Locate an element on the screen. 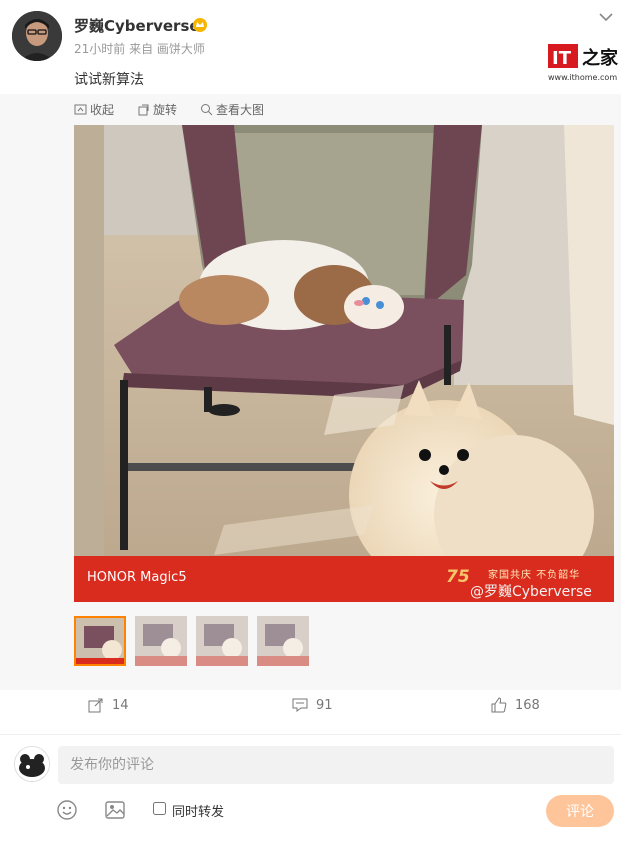 The width and height of the screenshot is (621, 844). submit-comment-button: 评论 is located at coordinates (580, 811).